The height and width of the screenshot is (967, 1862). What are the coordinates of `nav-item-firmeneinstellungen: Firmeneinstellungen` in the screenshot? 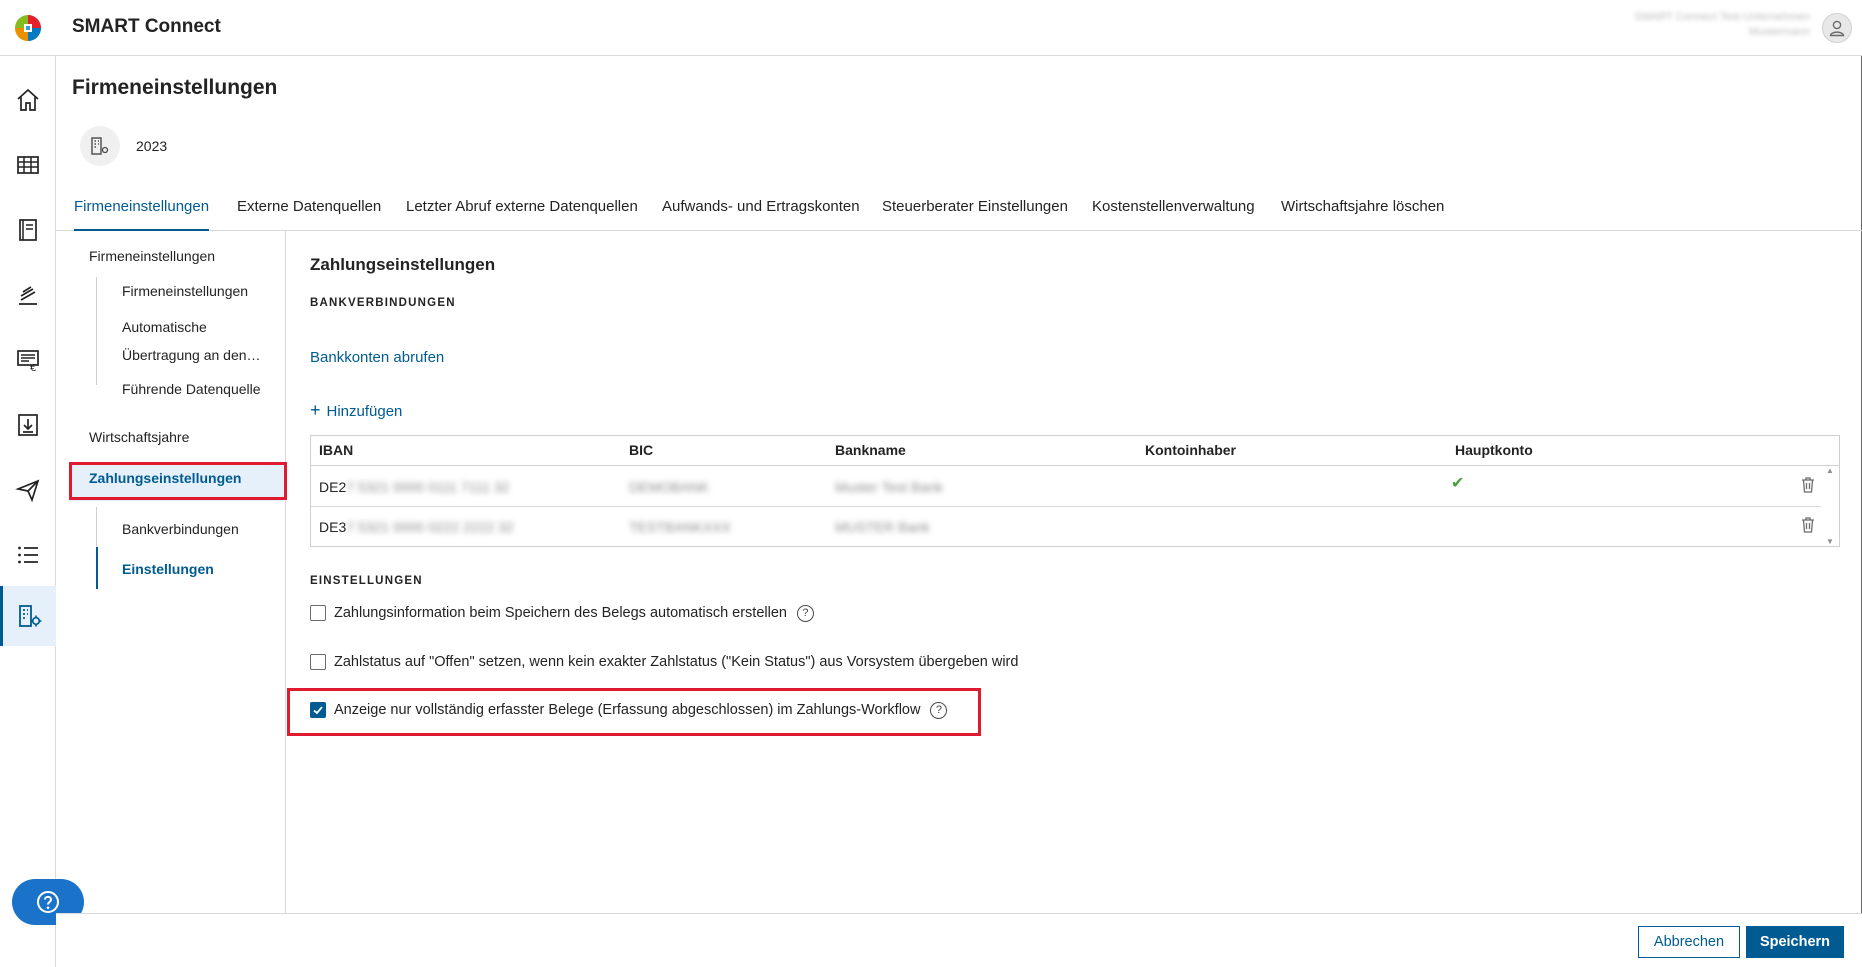 It's located at (185, 291).